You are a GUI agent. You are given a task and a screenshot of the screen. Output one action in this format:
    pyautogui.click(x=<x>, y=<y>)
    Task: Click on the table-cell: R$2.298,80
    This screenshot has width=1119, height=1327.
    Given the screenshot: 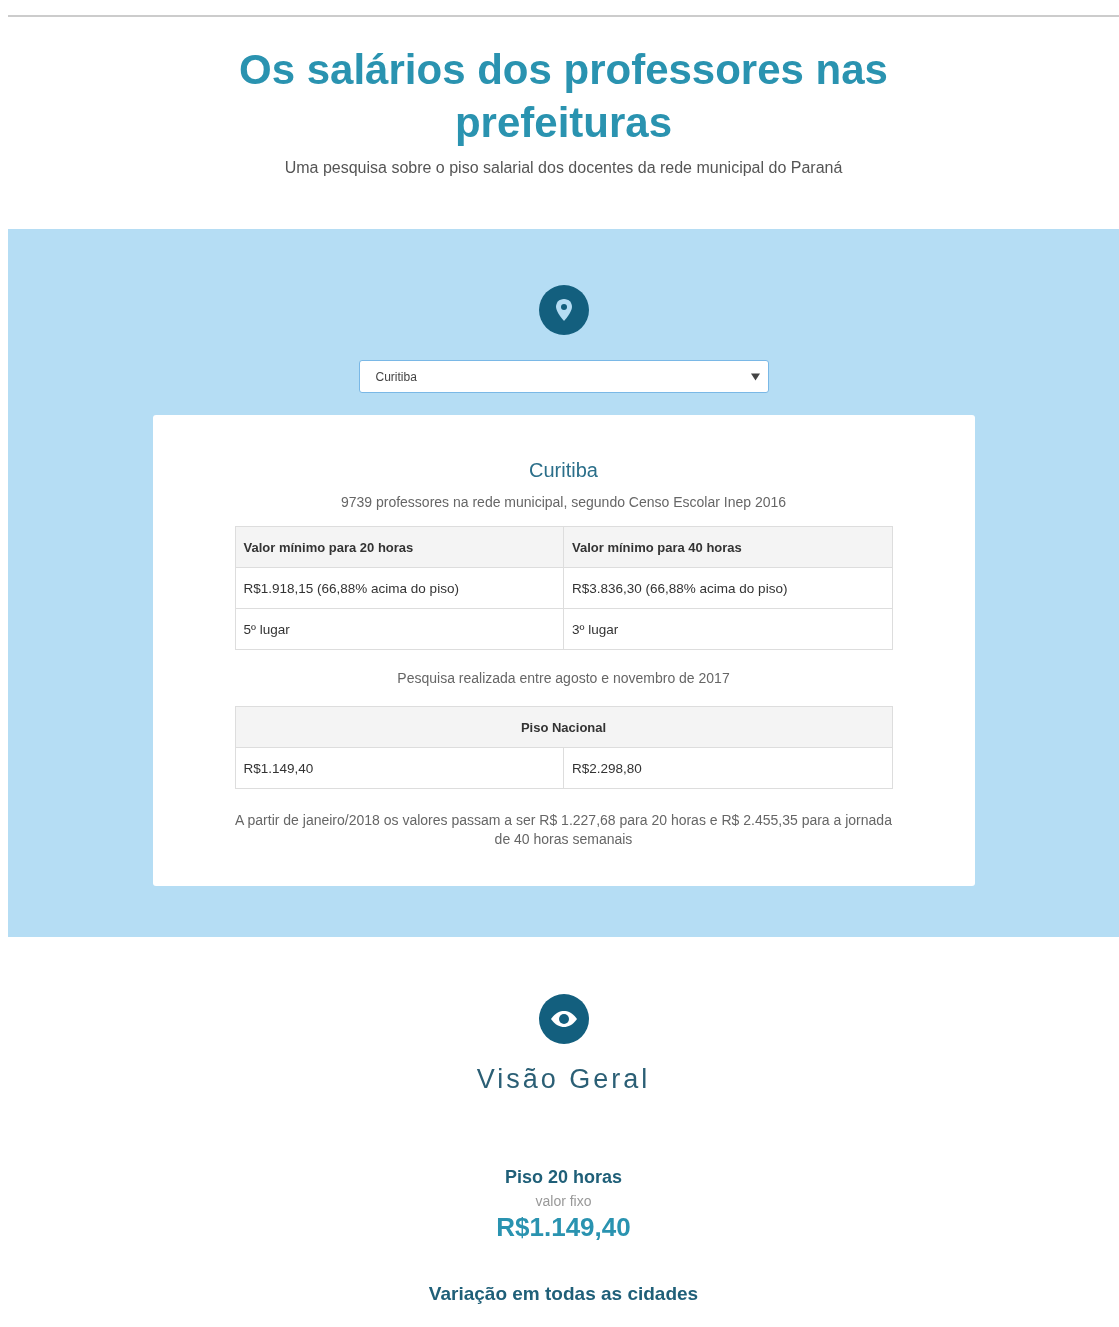 What is the action you would take?
    pyautogui.click(x=727, y=768)
    